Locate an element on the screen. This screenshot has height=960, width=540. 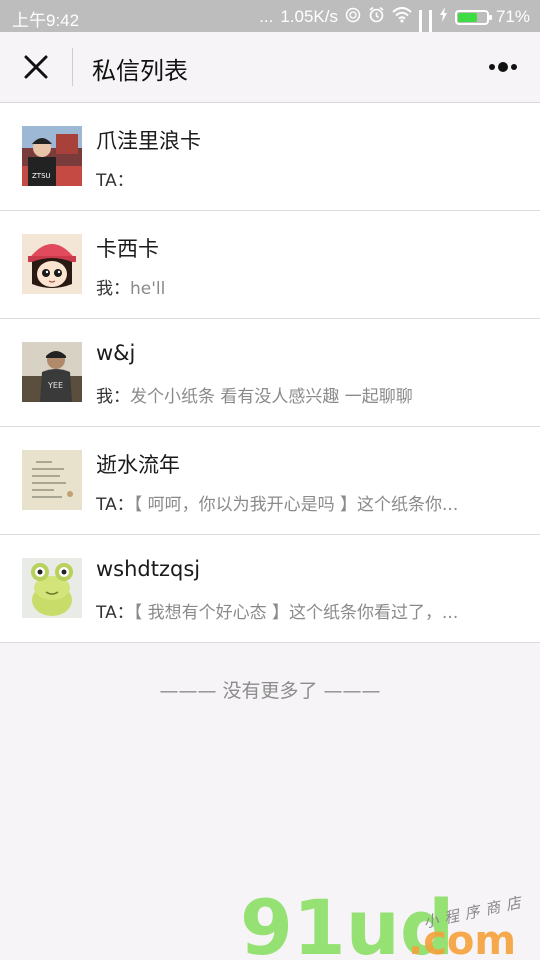
more-button is located at coordinates (504, 67).